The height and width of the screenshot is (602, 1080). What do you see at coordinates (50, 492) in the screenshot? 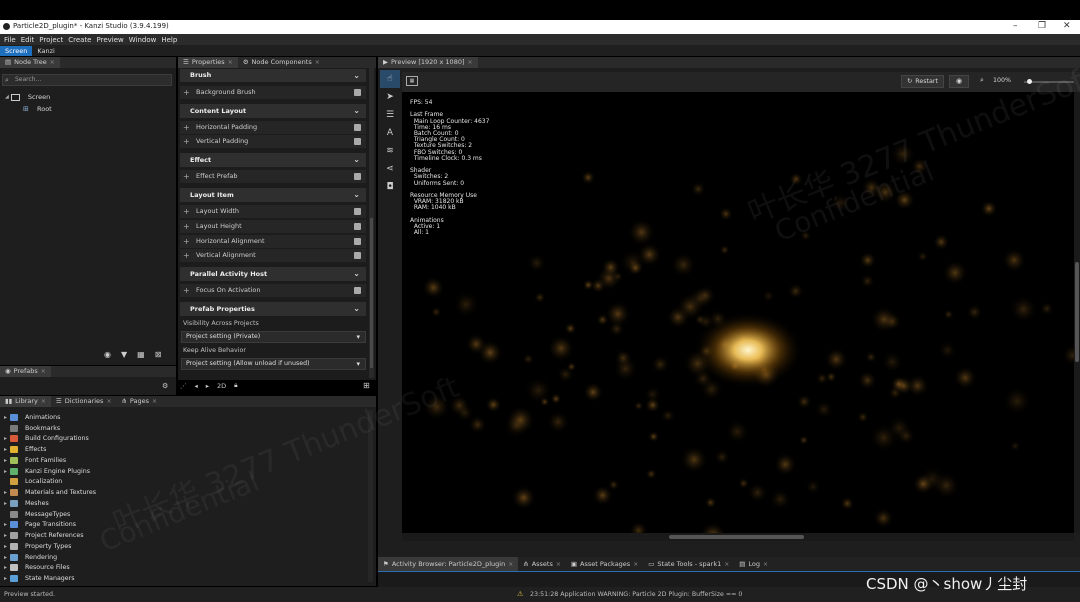
I see `library-item: ▸ Materials and Textures` at bounding box center [50, 492].